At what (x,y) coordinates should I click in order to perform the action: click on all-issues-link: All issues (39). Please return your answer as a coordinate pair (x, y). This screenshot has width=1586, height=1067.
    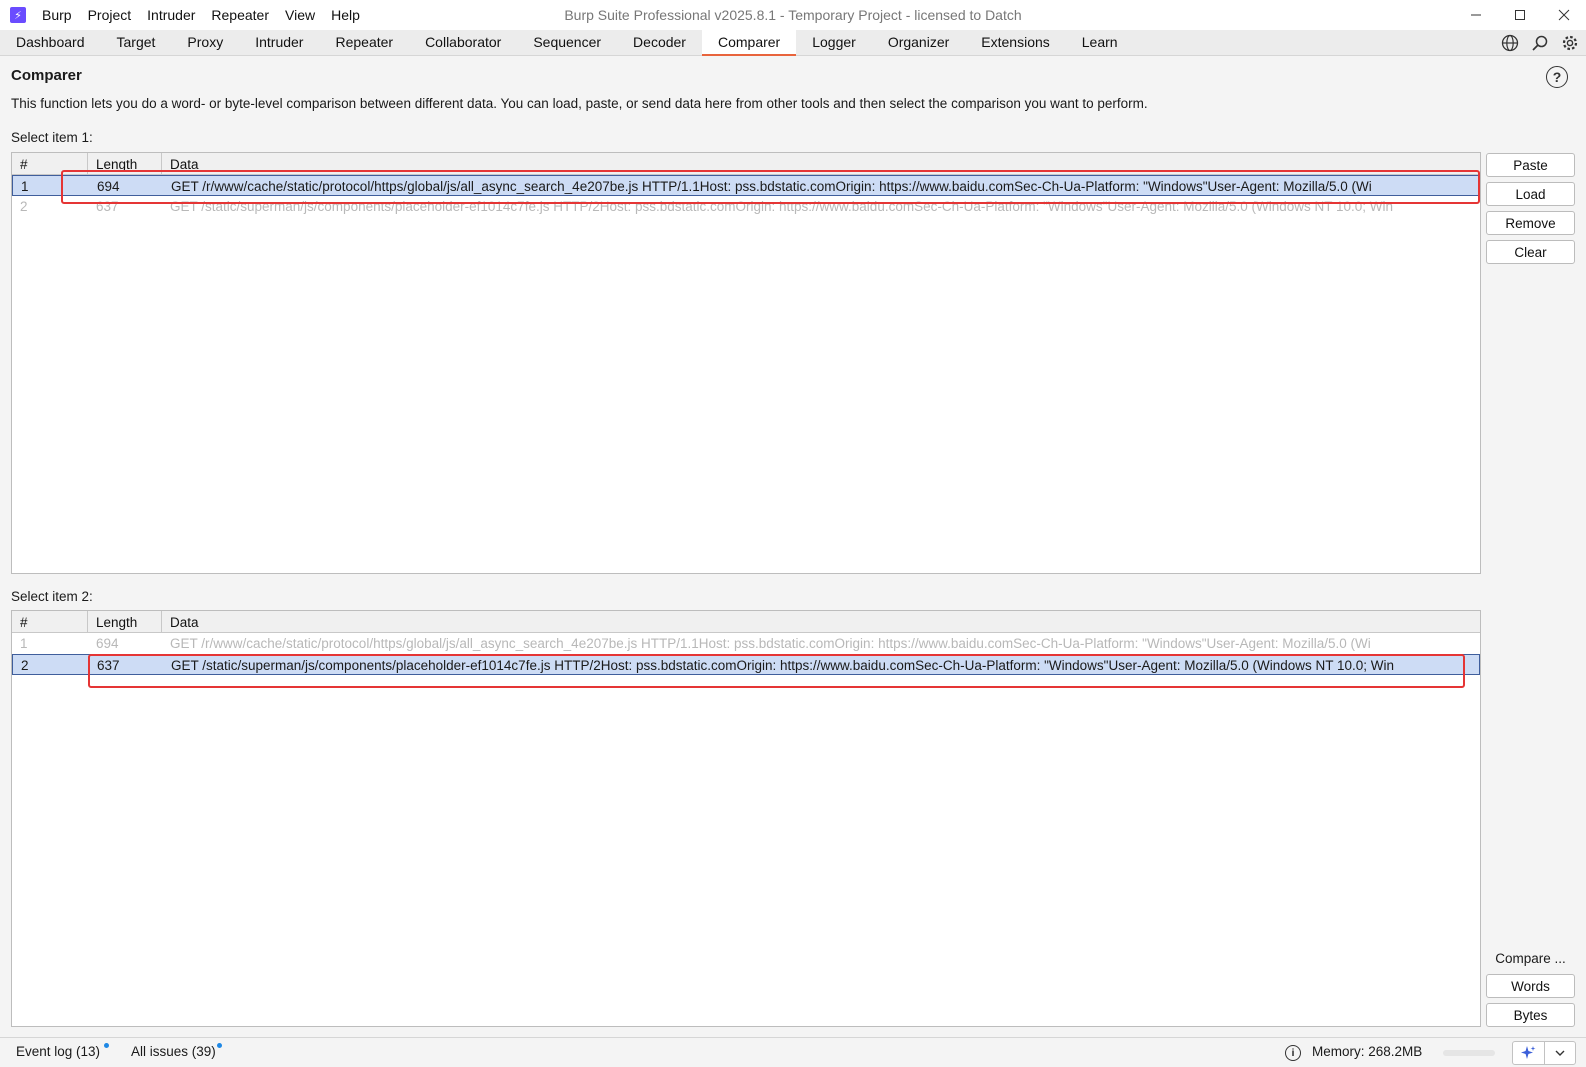
    Looking at the image, I should click on (173, 1051).